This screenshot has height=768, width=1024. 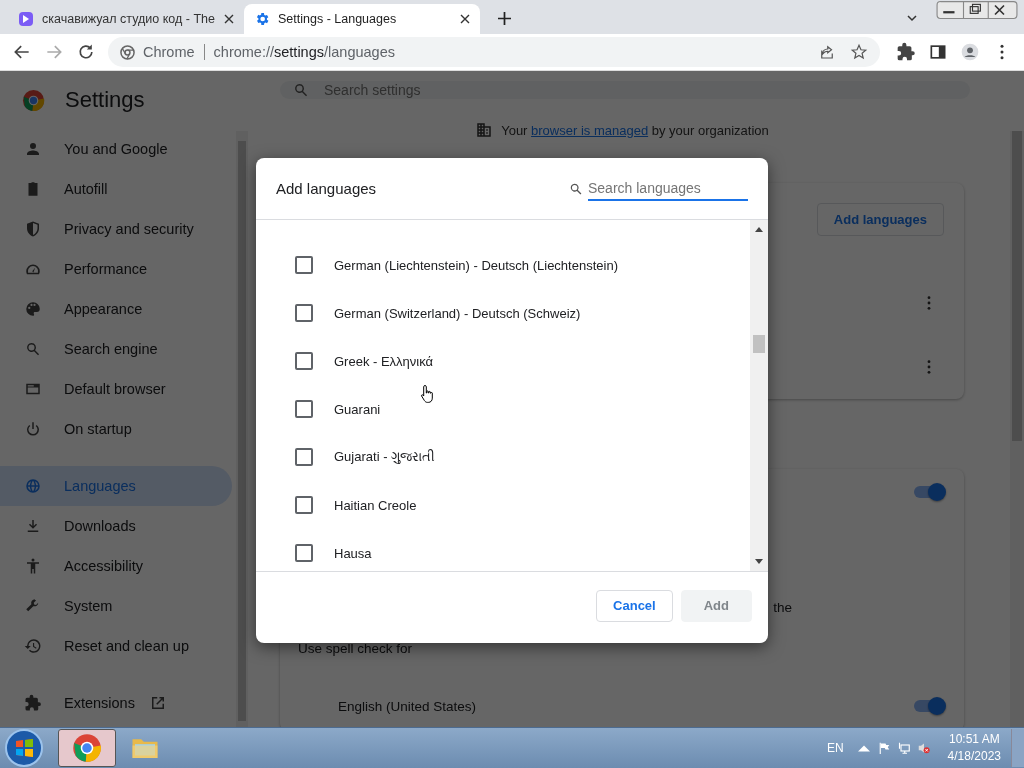 I want to click on history-icon, so click(x=33, y=646).